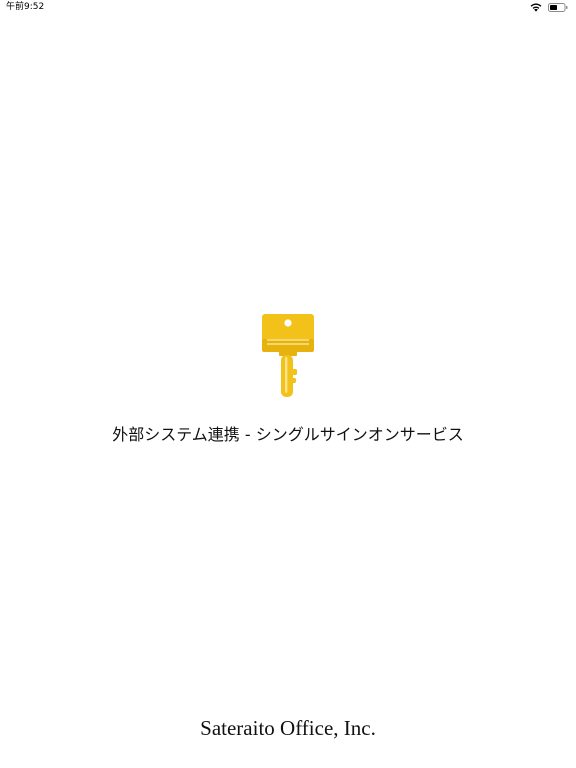 This screenshot has width=576, height=768. Describe the element at coordinates (536, 7) in the screenshot. I see `wifi-icon` at that location.